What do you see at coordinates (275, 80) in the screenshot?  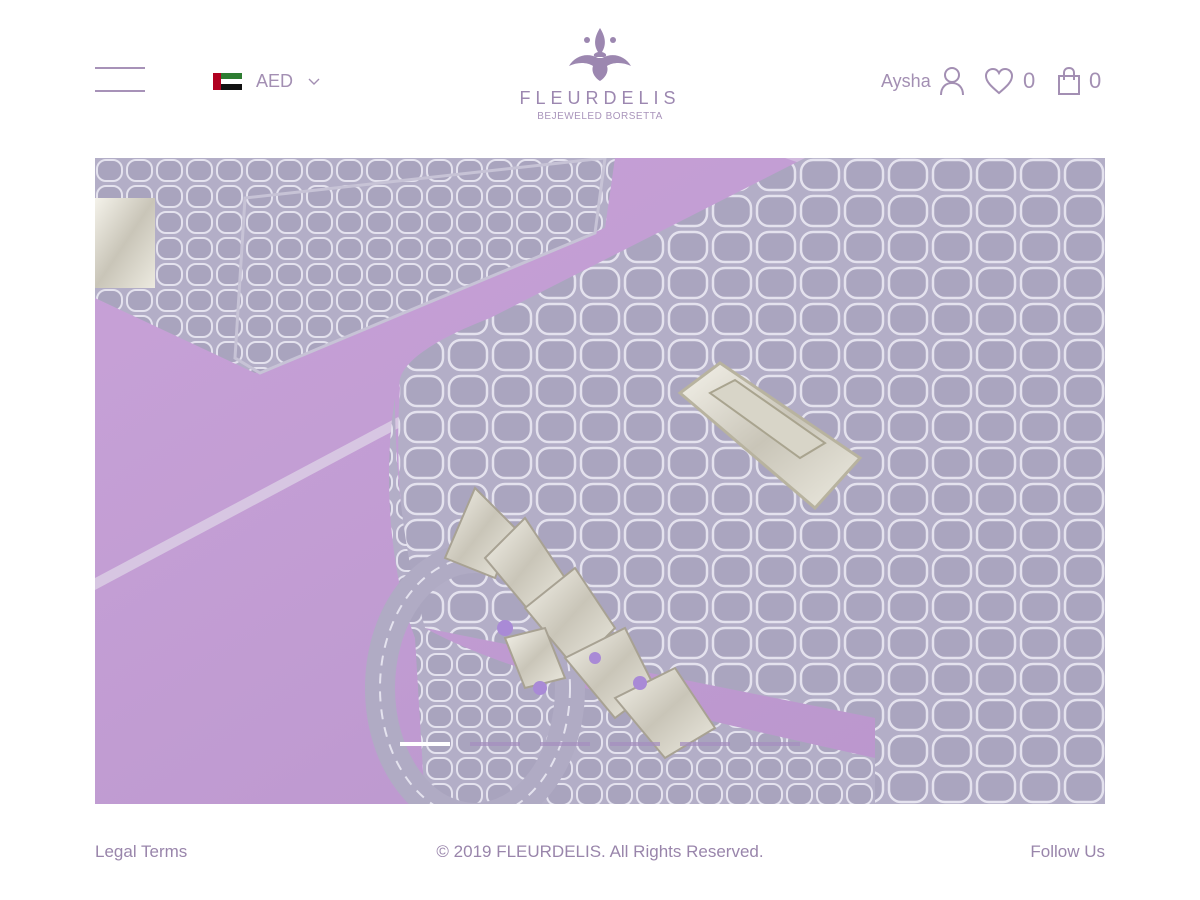 I see `currency-code: AED` at bounding box center [275, 80].